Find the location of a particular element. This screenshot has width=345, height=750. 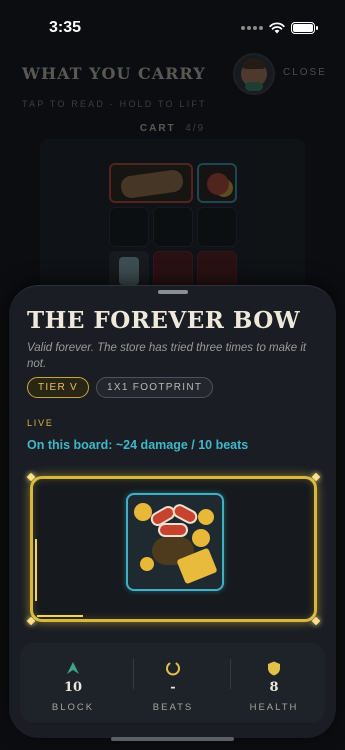

item-stats: 10 BLOCK - BEATS 8 HEALTH is located at coordinates (172, 683).